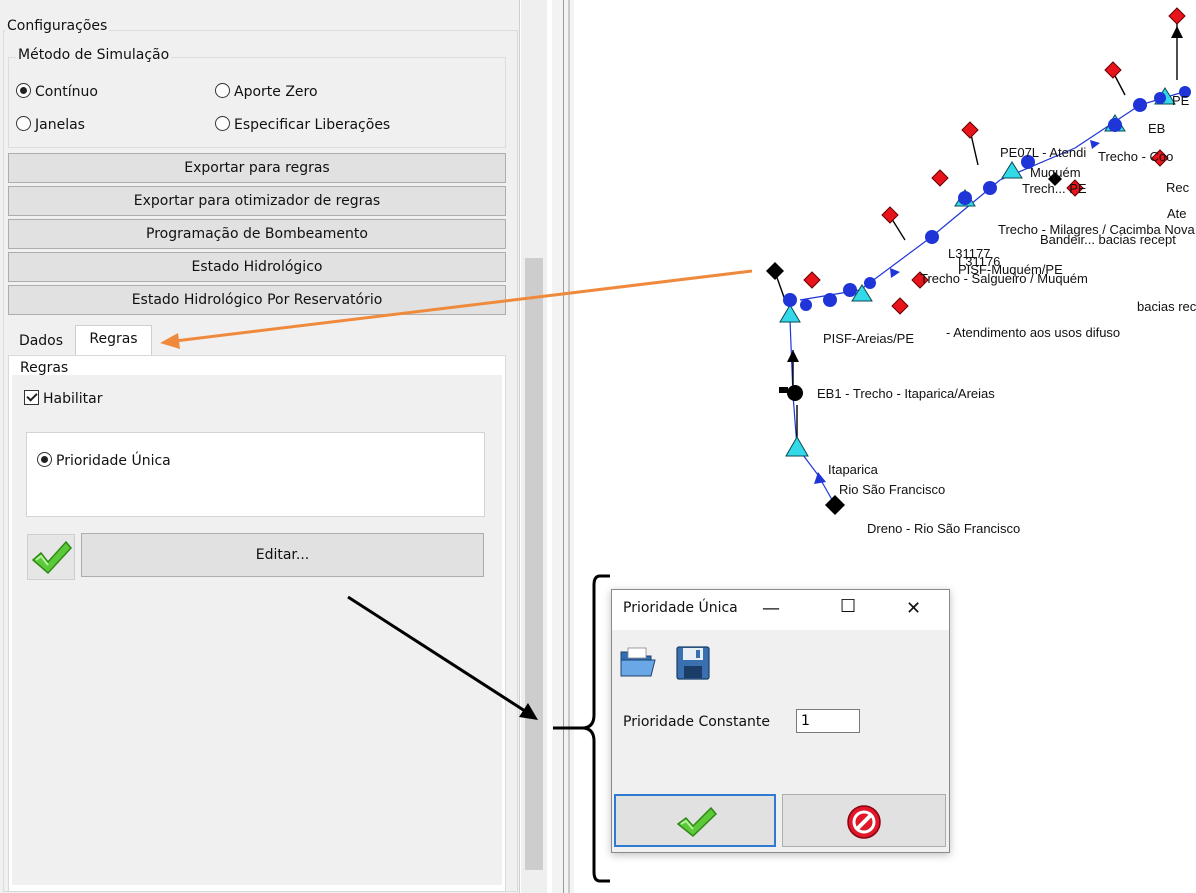 This screenshot has width=1196, height=893. I want to click on black-arrow-head, so click(528, 711).